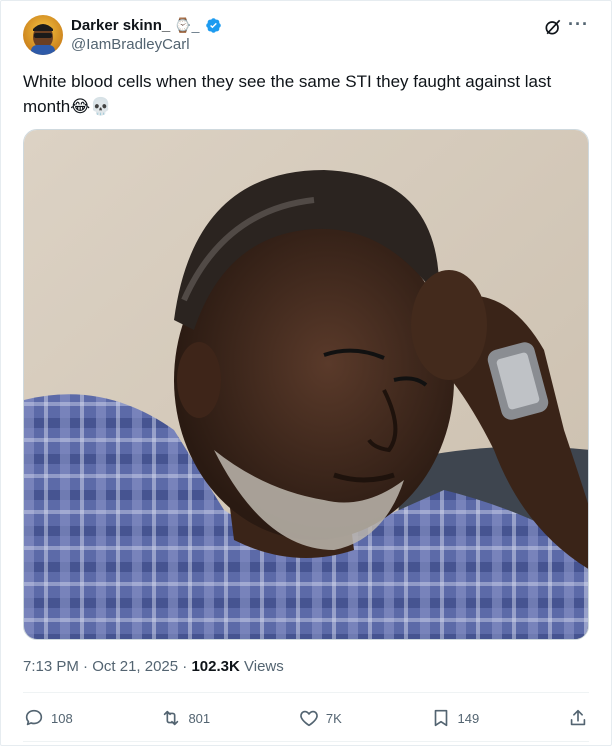 The height and width of the screenshot is (746, 612). Describe the element at coordinates (553, 27) in the screenshot. I see `grok-icon` at that location.